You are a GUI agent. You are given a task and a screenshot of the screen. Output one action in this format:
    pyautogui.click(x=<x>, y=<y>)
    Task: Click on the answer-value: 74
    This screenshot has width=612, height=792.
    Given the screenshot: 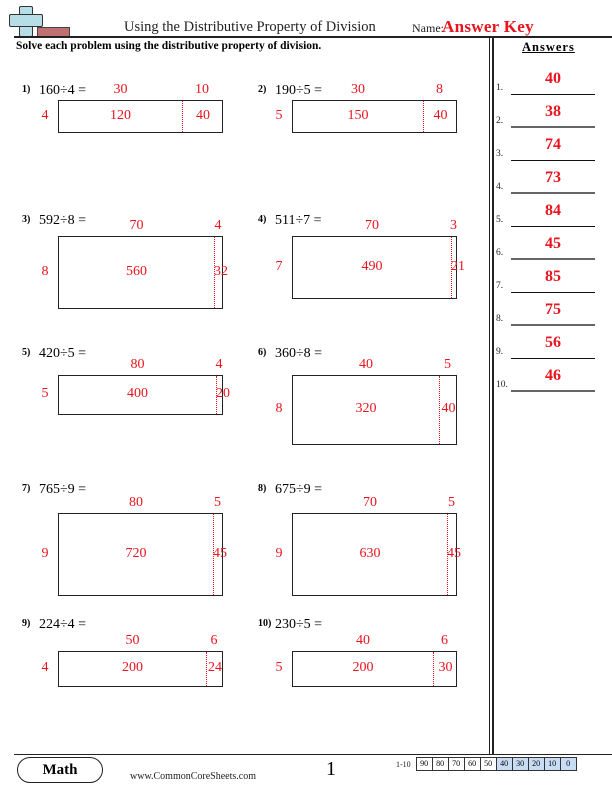 What is the action you would take?
    pyautogui.click(x=553, y=144)
    